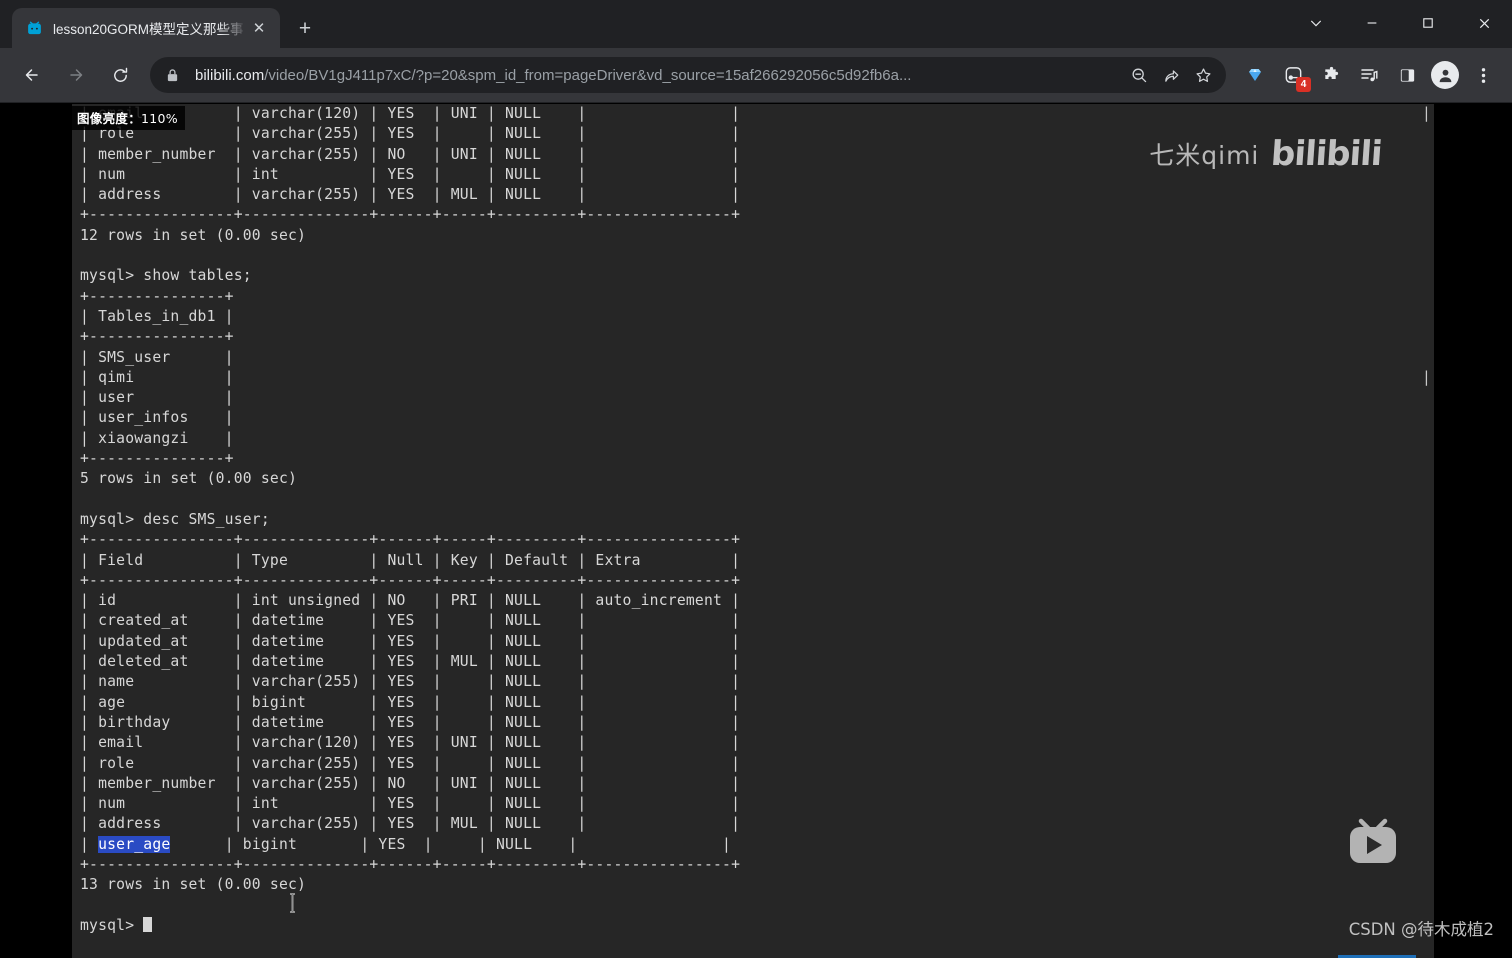 This screenshot has height=958, width=1512. Describe the element at coordinates (1293, 75) in the screenshot. I see `screen-capture-extension-icon: 4` at that location.